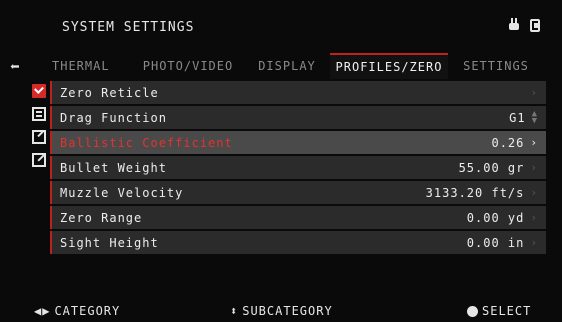 The width and height of the screenshot is (562, 322). I want to click on row-value: G1, so click(517, 117).